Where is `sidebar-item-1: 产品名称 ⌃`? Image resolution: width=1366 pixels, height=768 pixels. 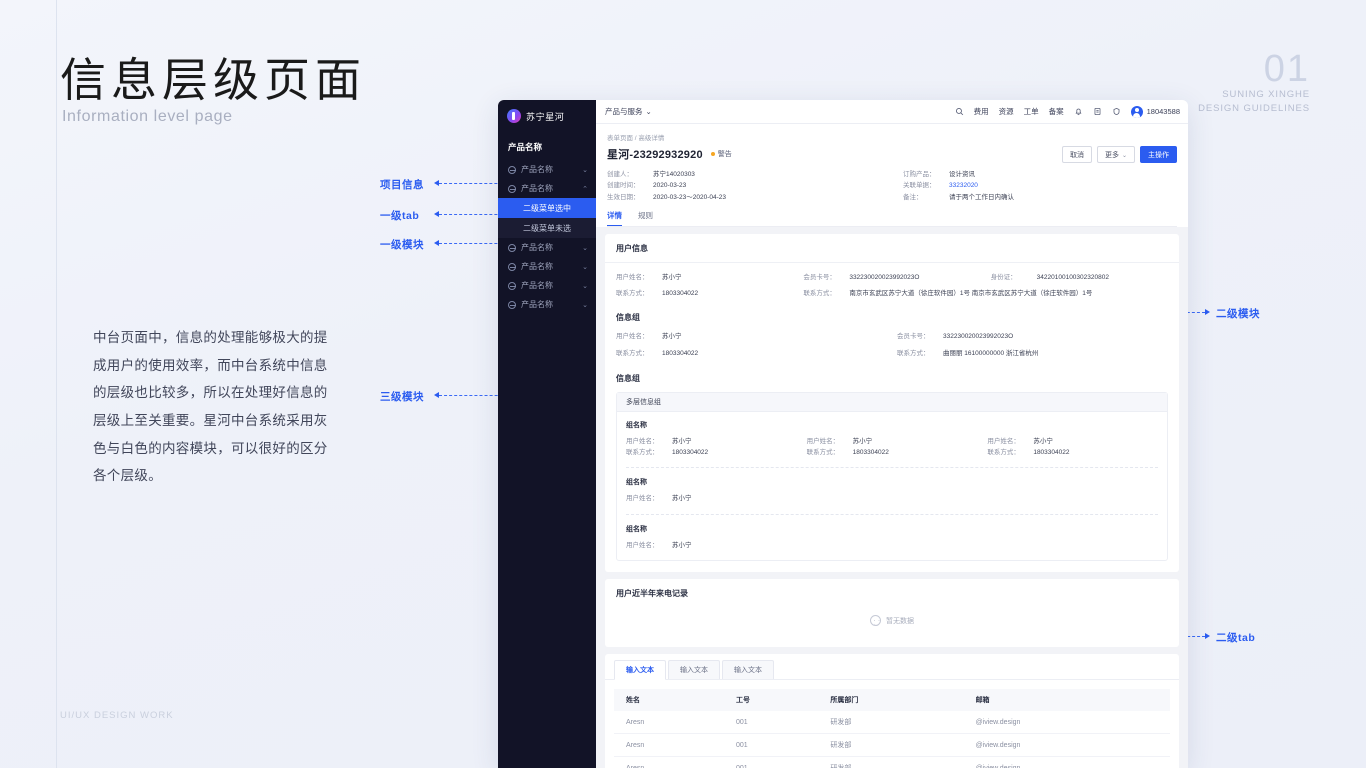
sidebar-item-1: 产品名称 ⌃ is located at coordinates (547, 188).